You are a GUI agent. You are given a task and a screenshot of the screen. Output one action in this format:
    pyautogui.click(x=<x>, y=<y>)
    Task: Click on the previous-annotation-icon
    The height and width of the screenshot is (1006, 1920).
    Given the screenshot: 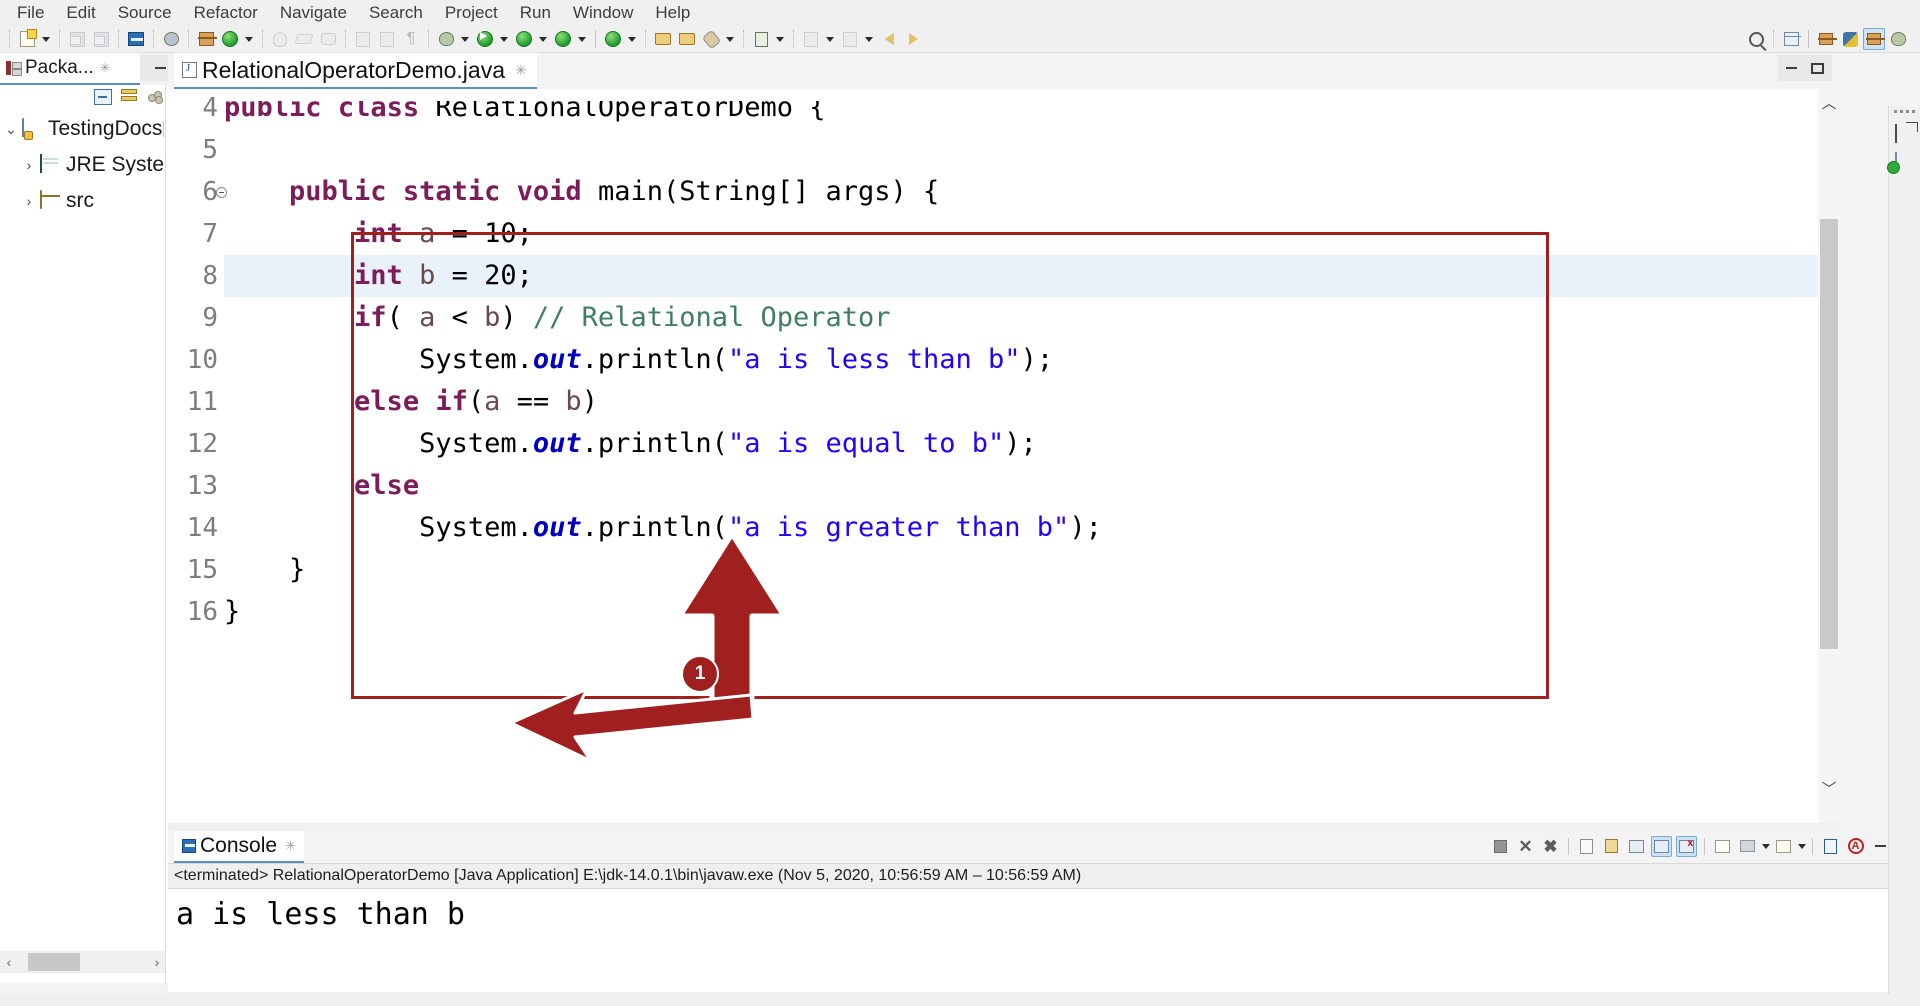 What is the action you would take?
    pyautogui.click(x=811, y=39)
    